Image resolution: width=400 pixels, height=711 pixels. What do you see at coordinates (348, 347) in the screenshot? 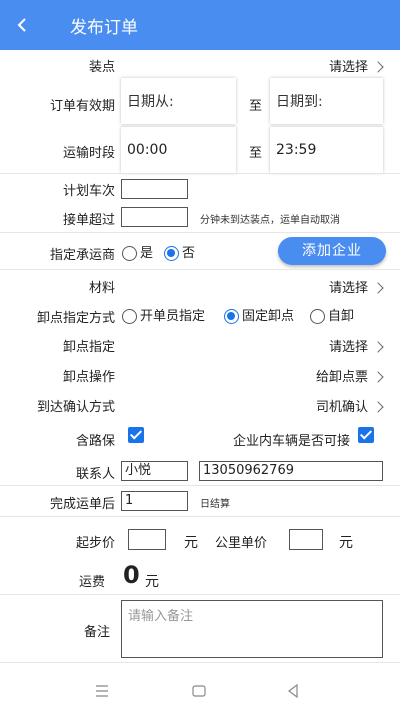
I see `unload-point-action: 请选择` at bounding box center [348, 347].